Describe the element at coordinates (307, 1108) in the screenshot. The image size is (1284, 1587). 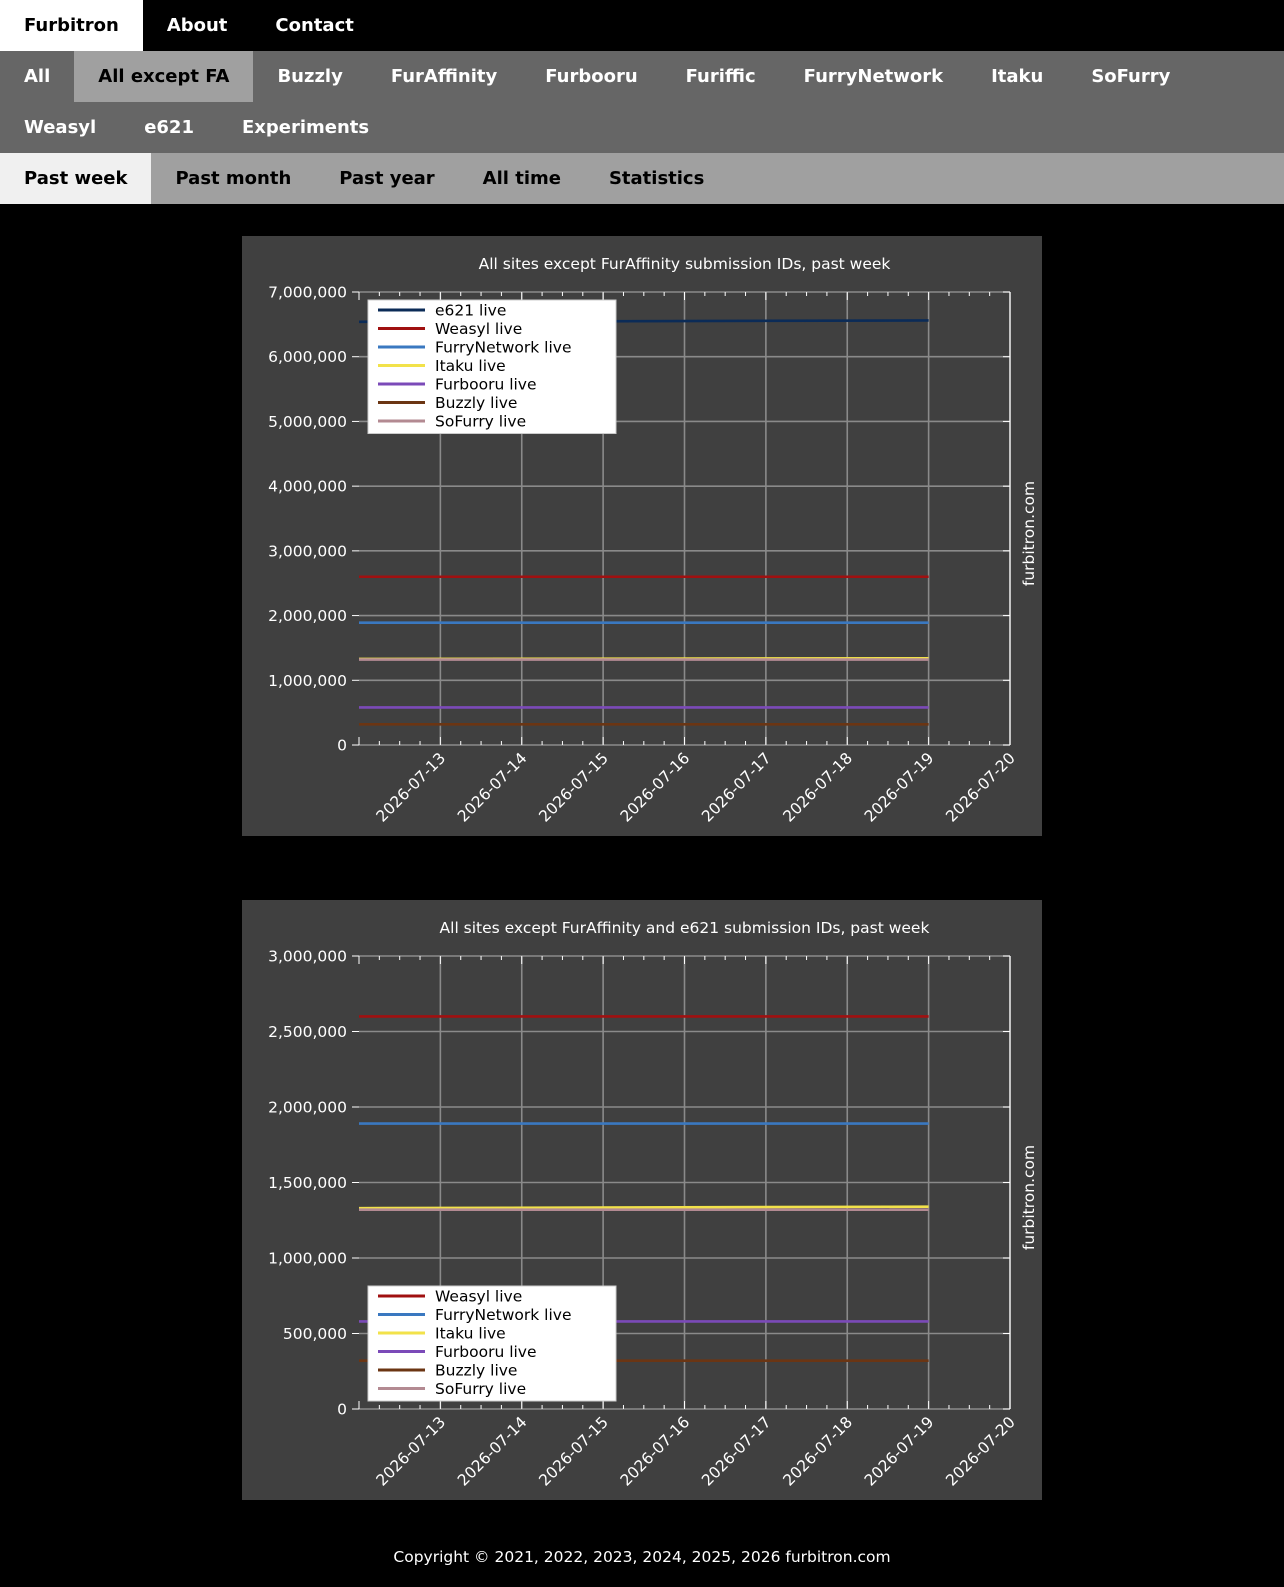
I see `chart1-ytick-label: 2,000,000` at that location.